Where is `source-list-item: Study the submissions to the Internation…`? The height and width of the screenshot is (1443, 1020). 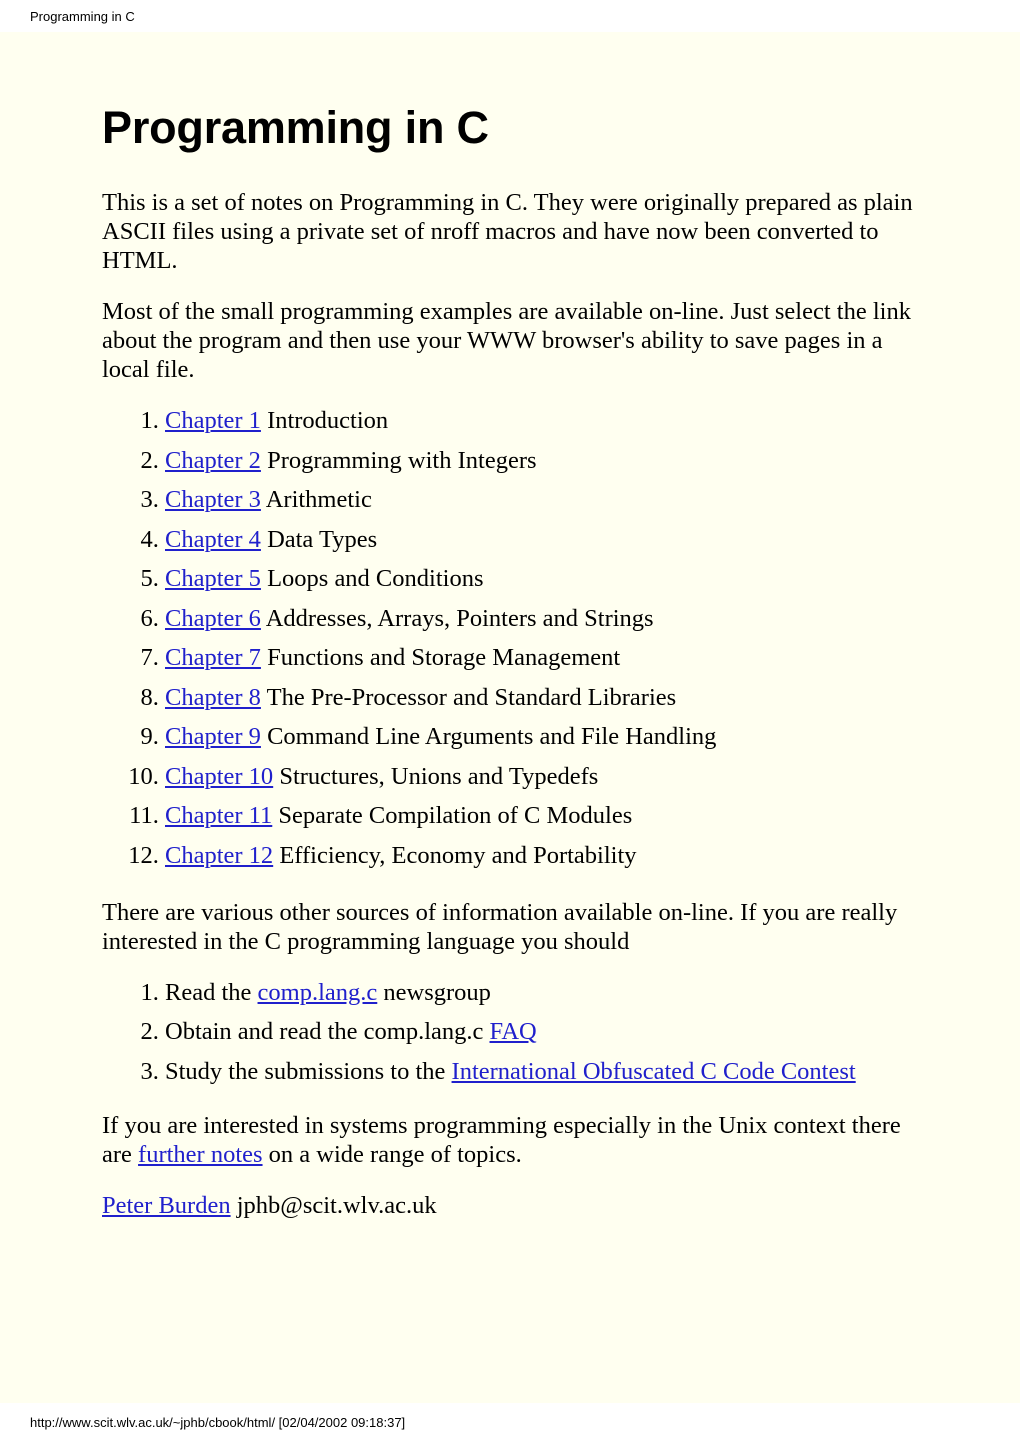 source-list-item: Study the submissions to the Internation… is located at coordinates (539, 1071).